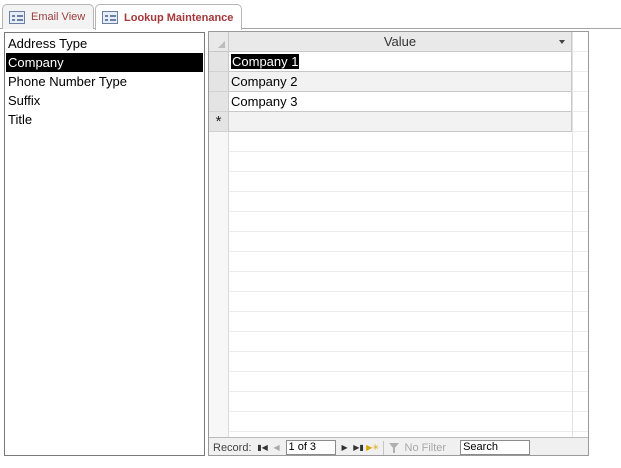 The height and width of the screenshot is (468, 621). I want to click on tab-lookup-maintenance: Lookup Maintenance, so click(169, 17).